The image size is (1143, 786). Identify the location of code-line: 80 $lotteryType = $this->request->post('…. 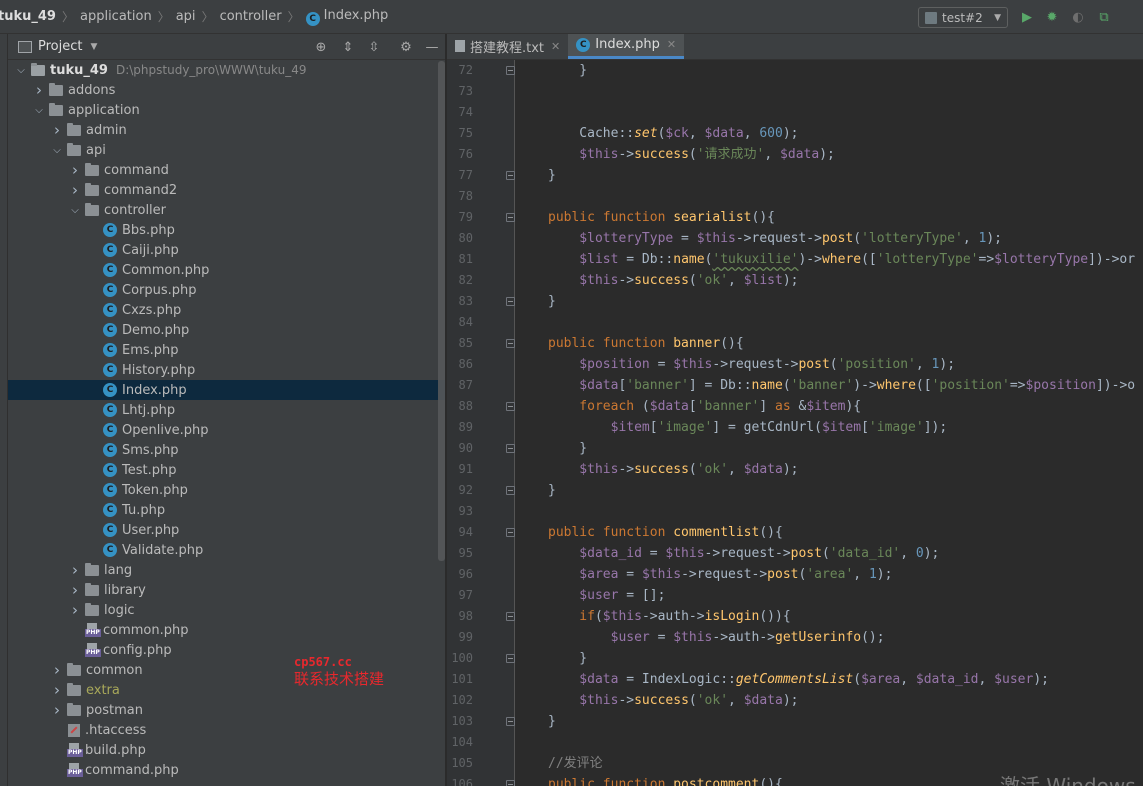
(795, 238).